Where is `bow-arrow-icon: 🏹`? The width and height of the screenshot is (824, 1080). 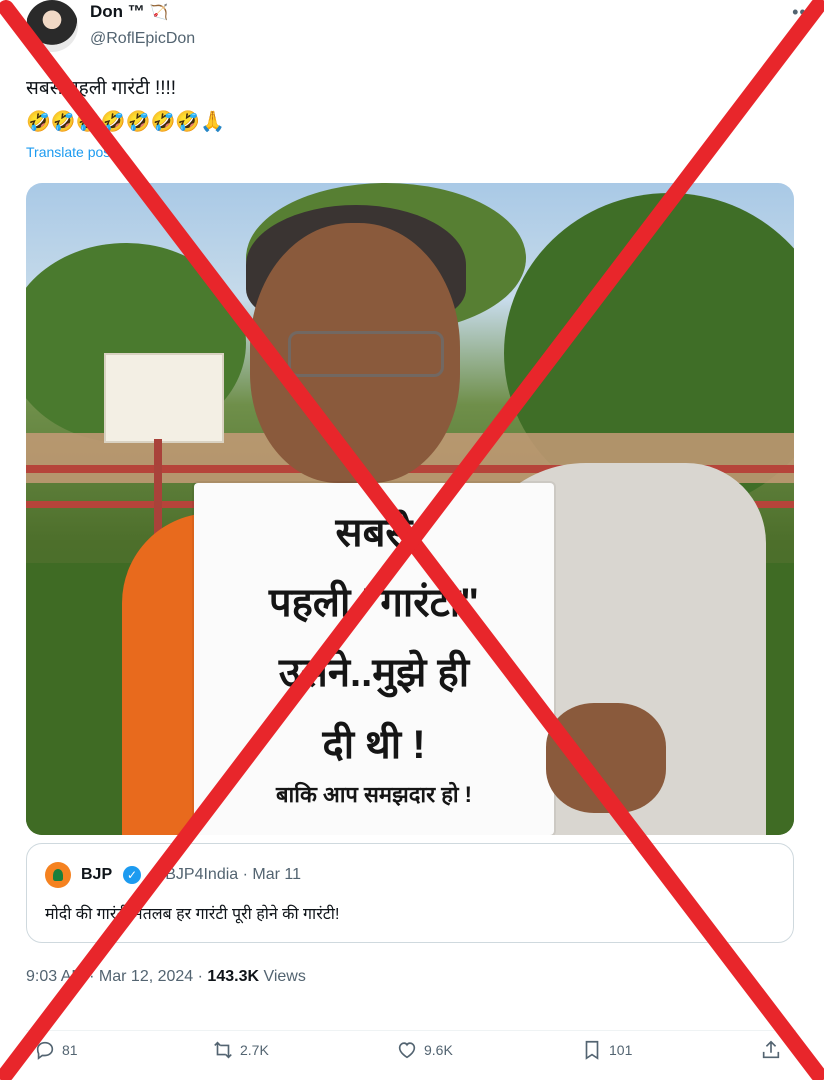 bow-arrow-icon: 🏹 is located at coordinates (159, 12).